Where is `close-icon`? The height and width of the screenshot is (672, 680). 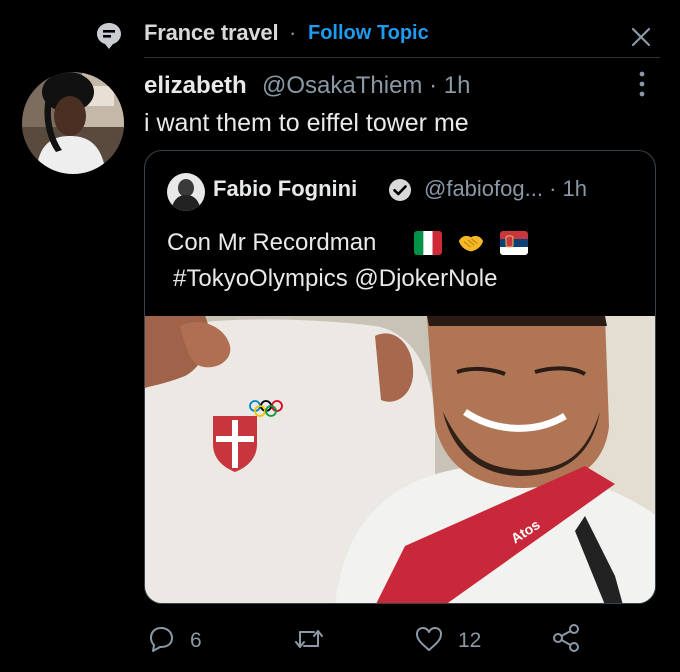
close-icon is located at coordinates (641, 37).